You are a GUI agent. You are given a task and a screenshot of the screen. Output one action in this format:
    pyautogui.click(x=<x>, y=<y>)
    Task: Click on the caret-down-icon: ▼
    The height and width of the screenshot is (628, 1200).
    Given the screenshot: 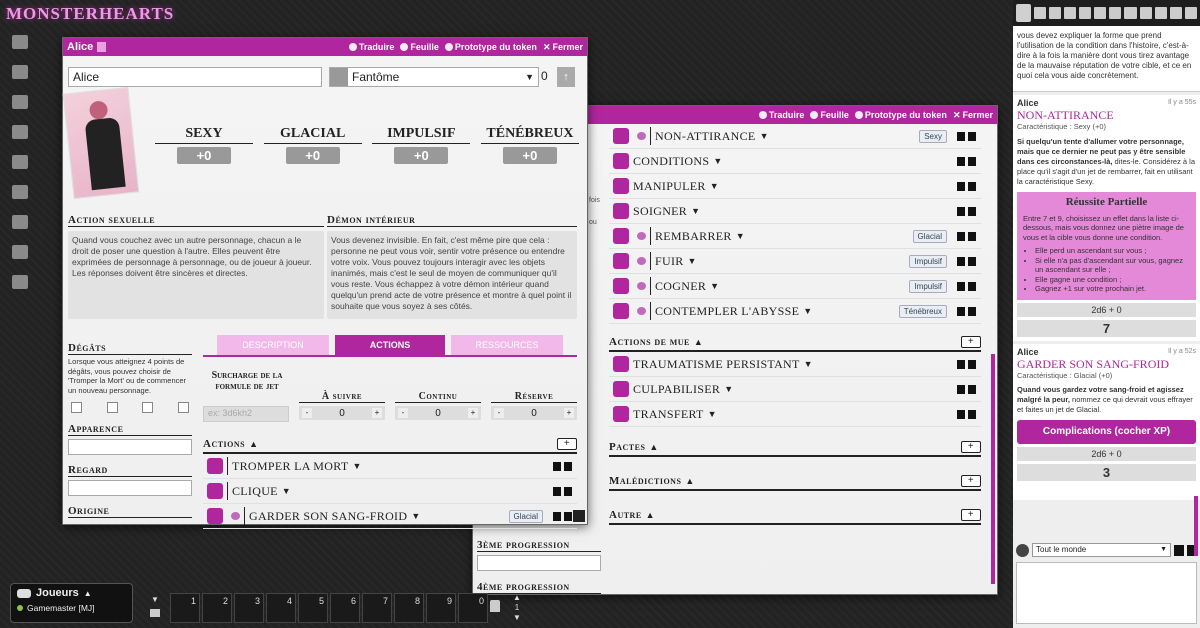 What is the action you would take?
    pyautogui.click(x=517, y=618)
    